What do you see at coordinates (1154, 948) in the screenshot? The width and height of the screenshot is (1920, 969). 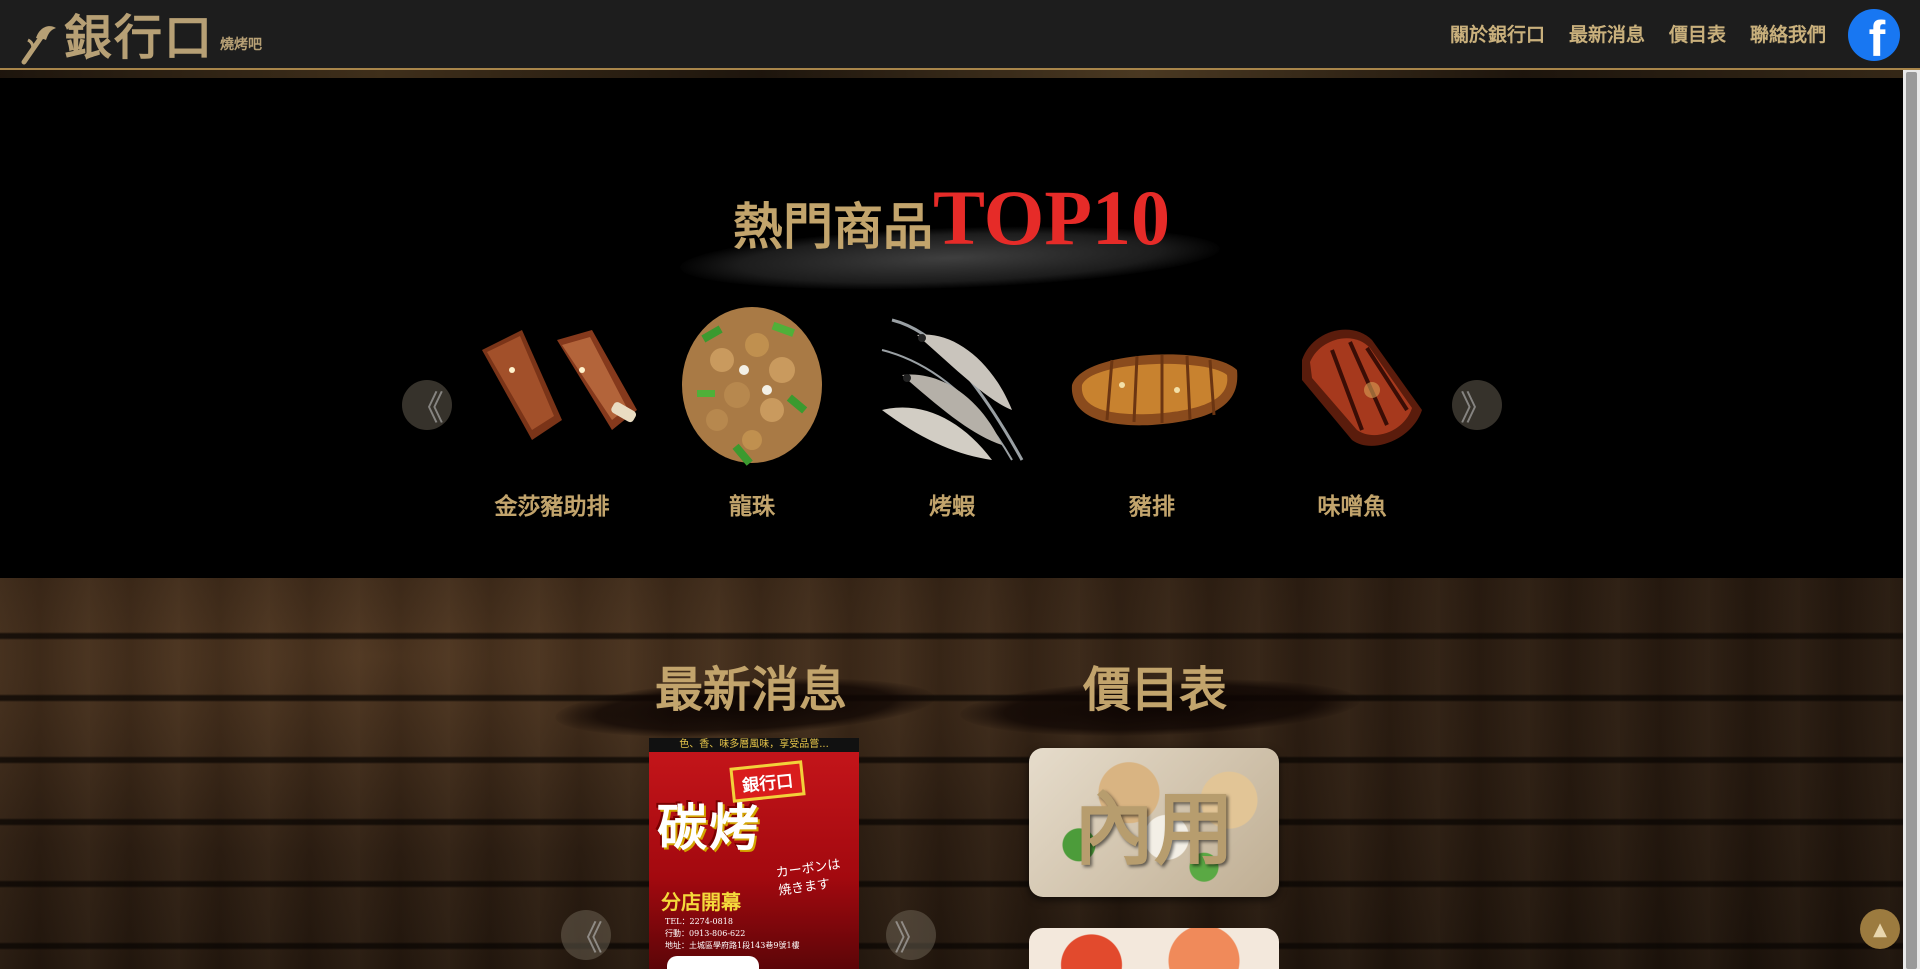 I see `price-card-second` at bounding box center [1154, 948].